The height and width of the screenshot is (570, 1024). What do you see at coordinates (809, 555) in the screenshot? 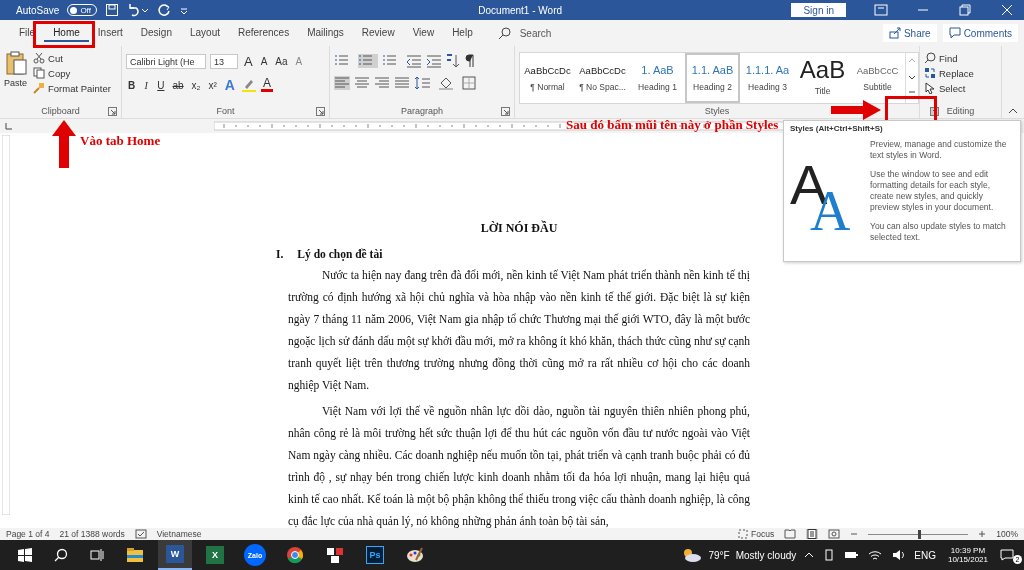
I see `chevron-up-icon` at bounding box center [809, 555].